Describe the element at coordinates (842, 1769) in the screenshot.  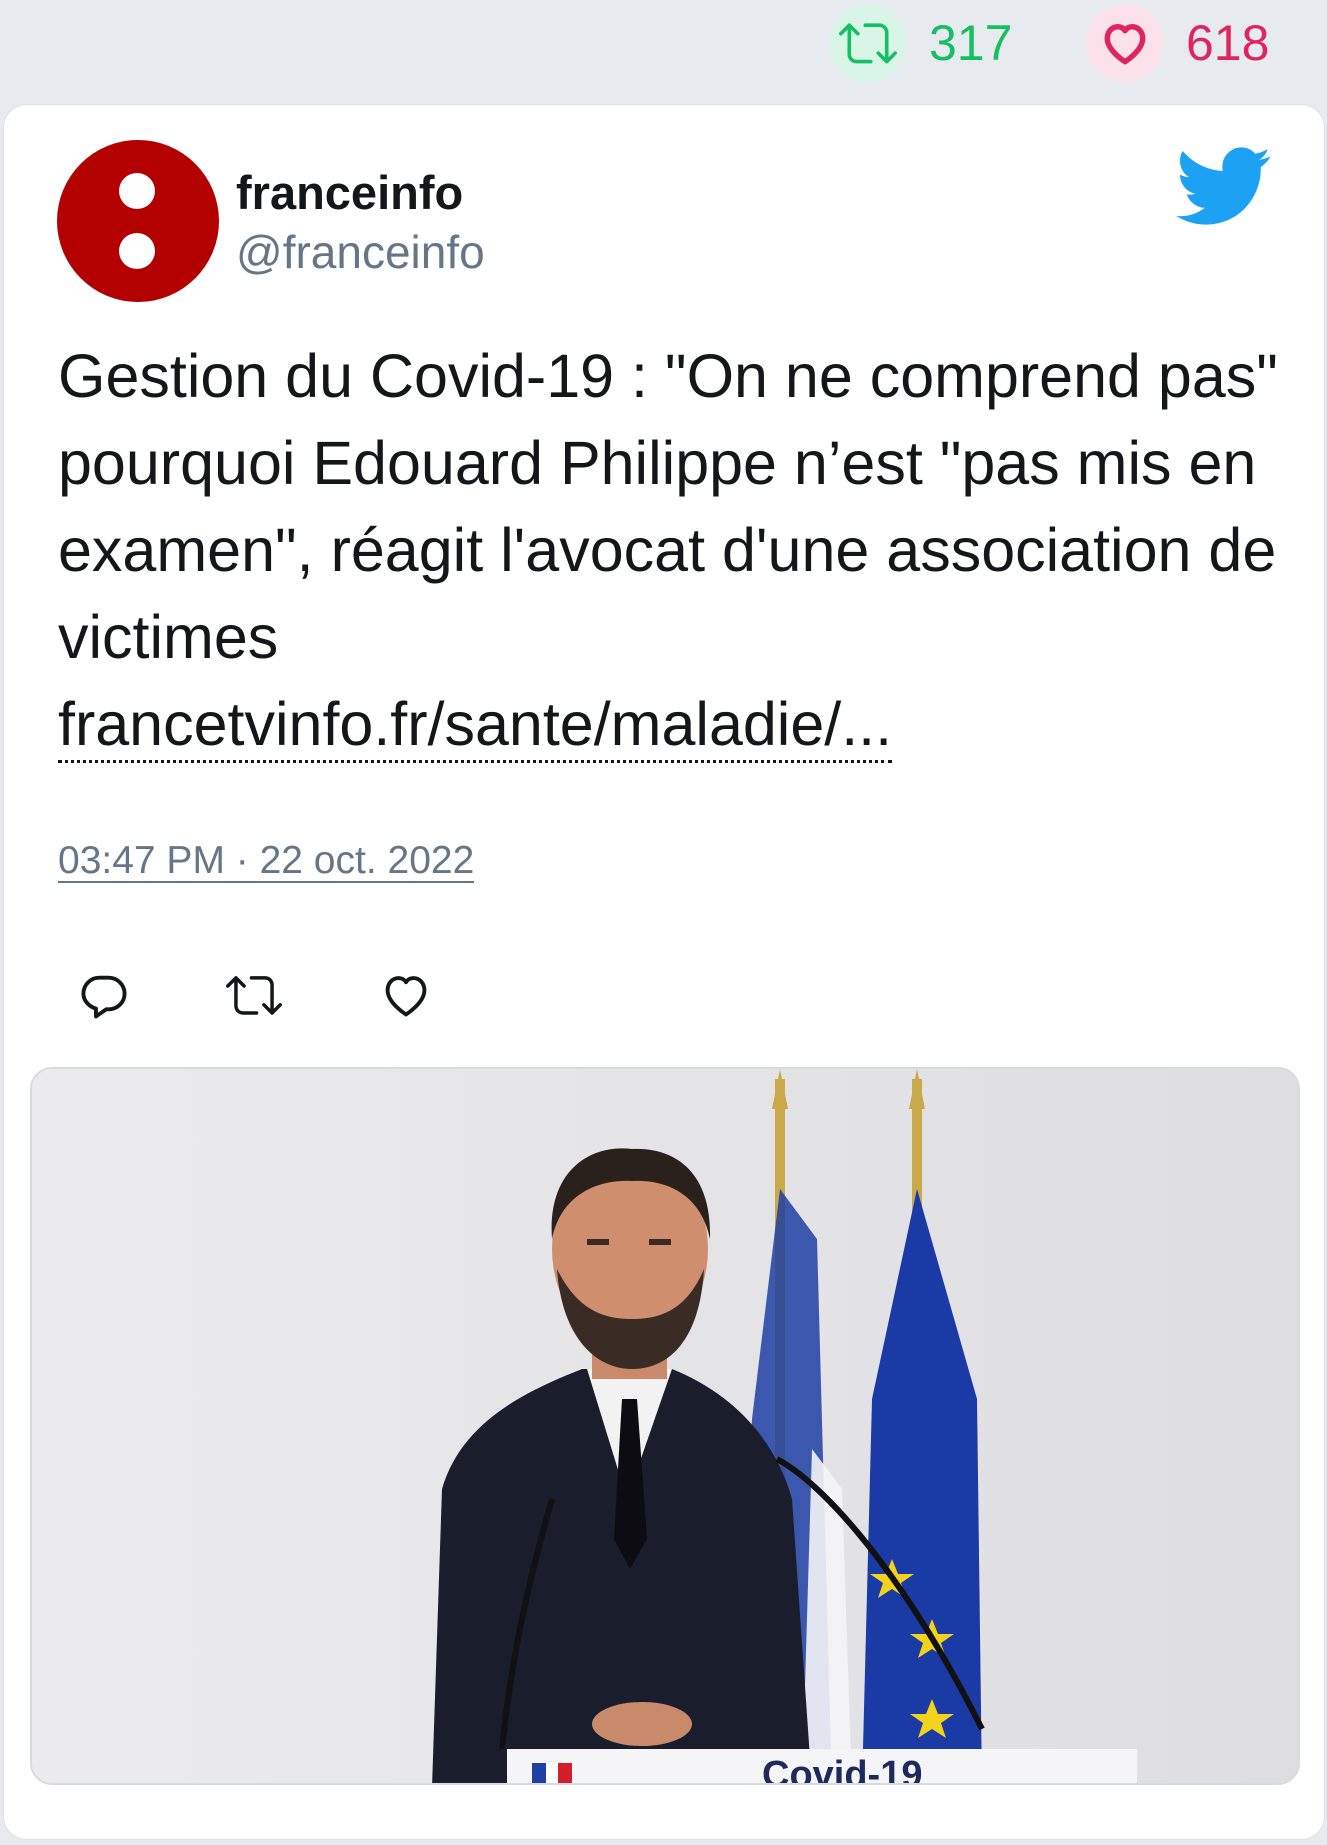
I see `podium-text: Covid-19` at that location.